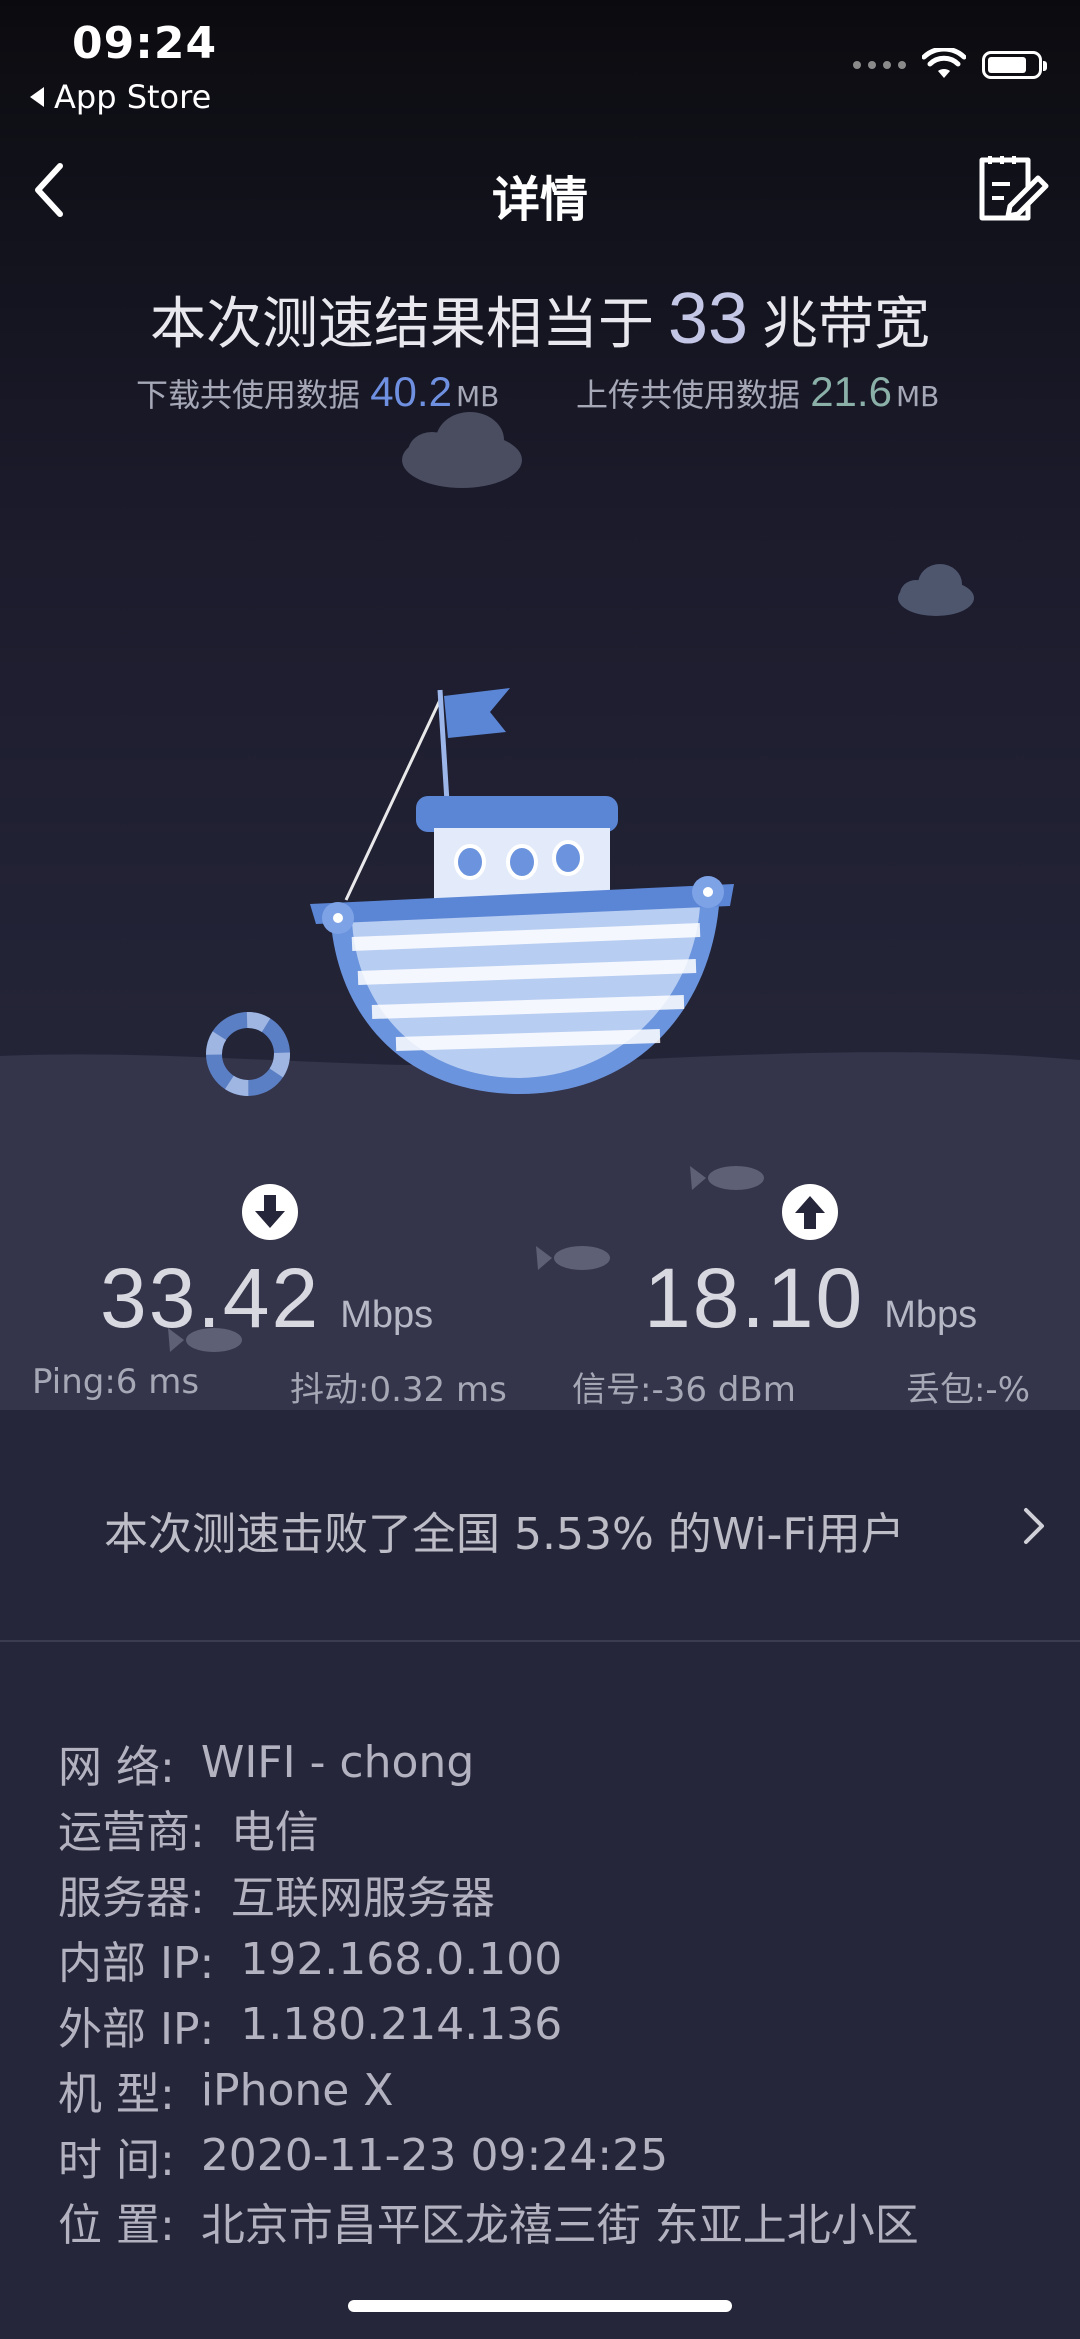 The image size is (1080, 2339). I want to click on info-value: 北京市昌平区龙禧三街 东亚上北小区, so click(559, 2226).